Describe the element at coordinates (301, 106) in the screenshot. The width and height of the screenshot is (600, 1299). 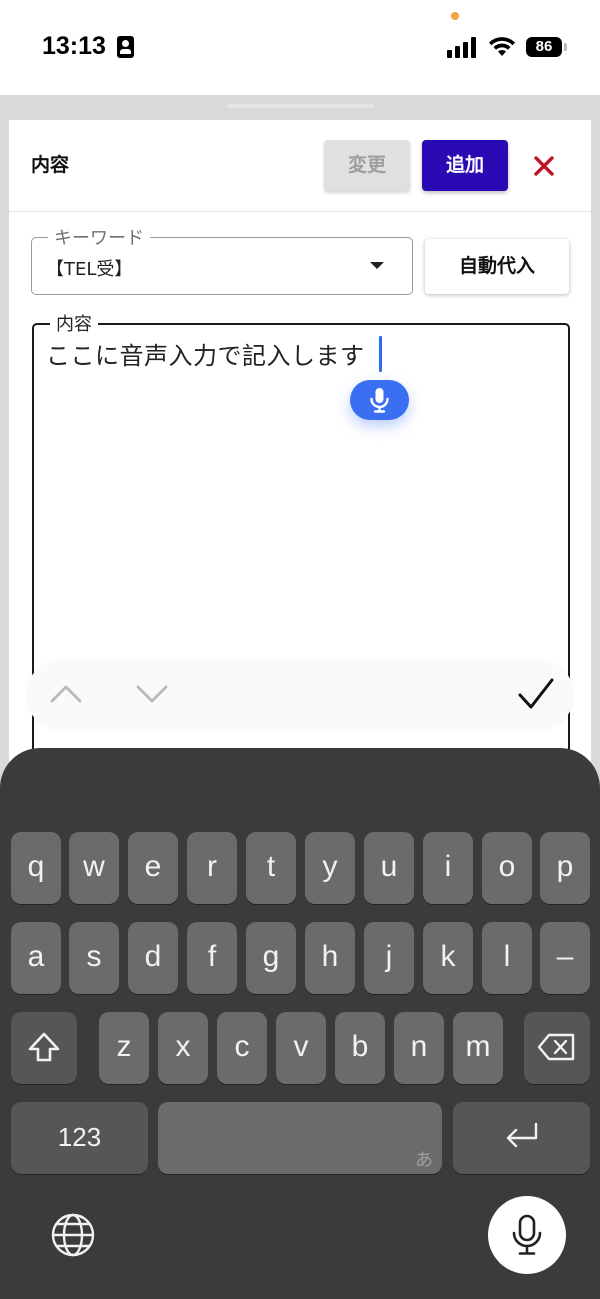
I see `sheet-grabber` at that location.